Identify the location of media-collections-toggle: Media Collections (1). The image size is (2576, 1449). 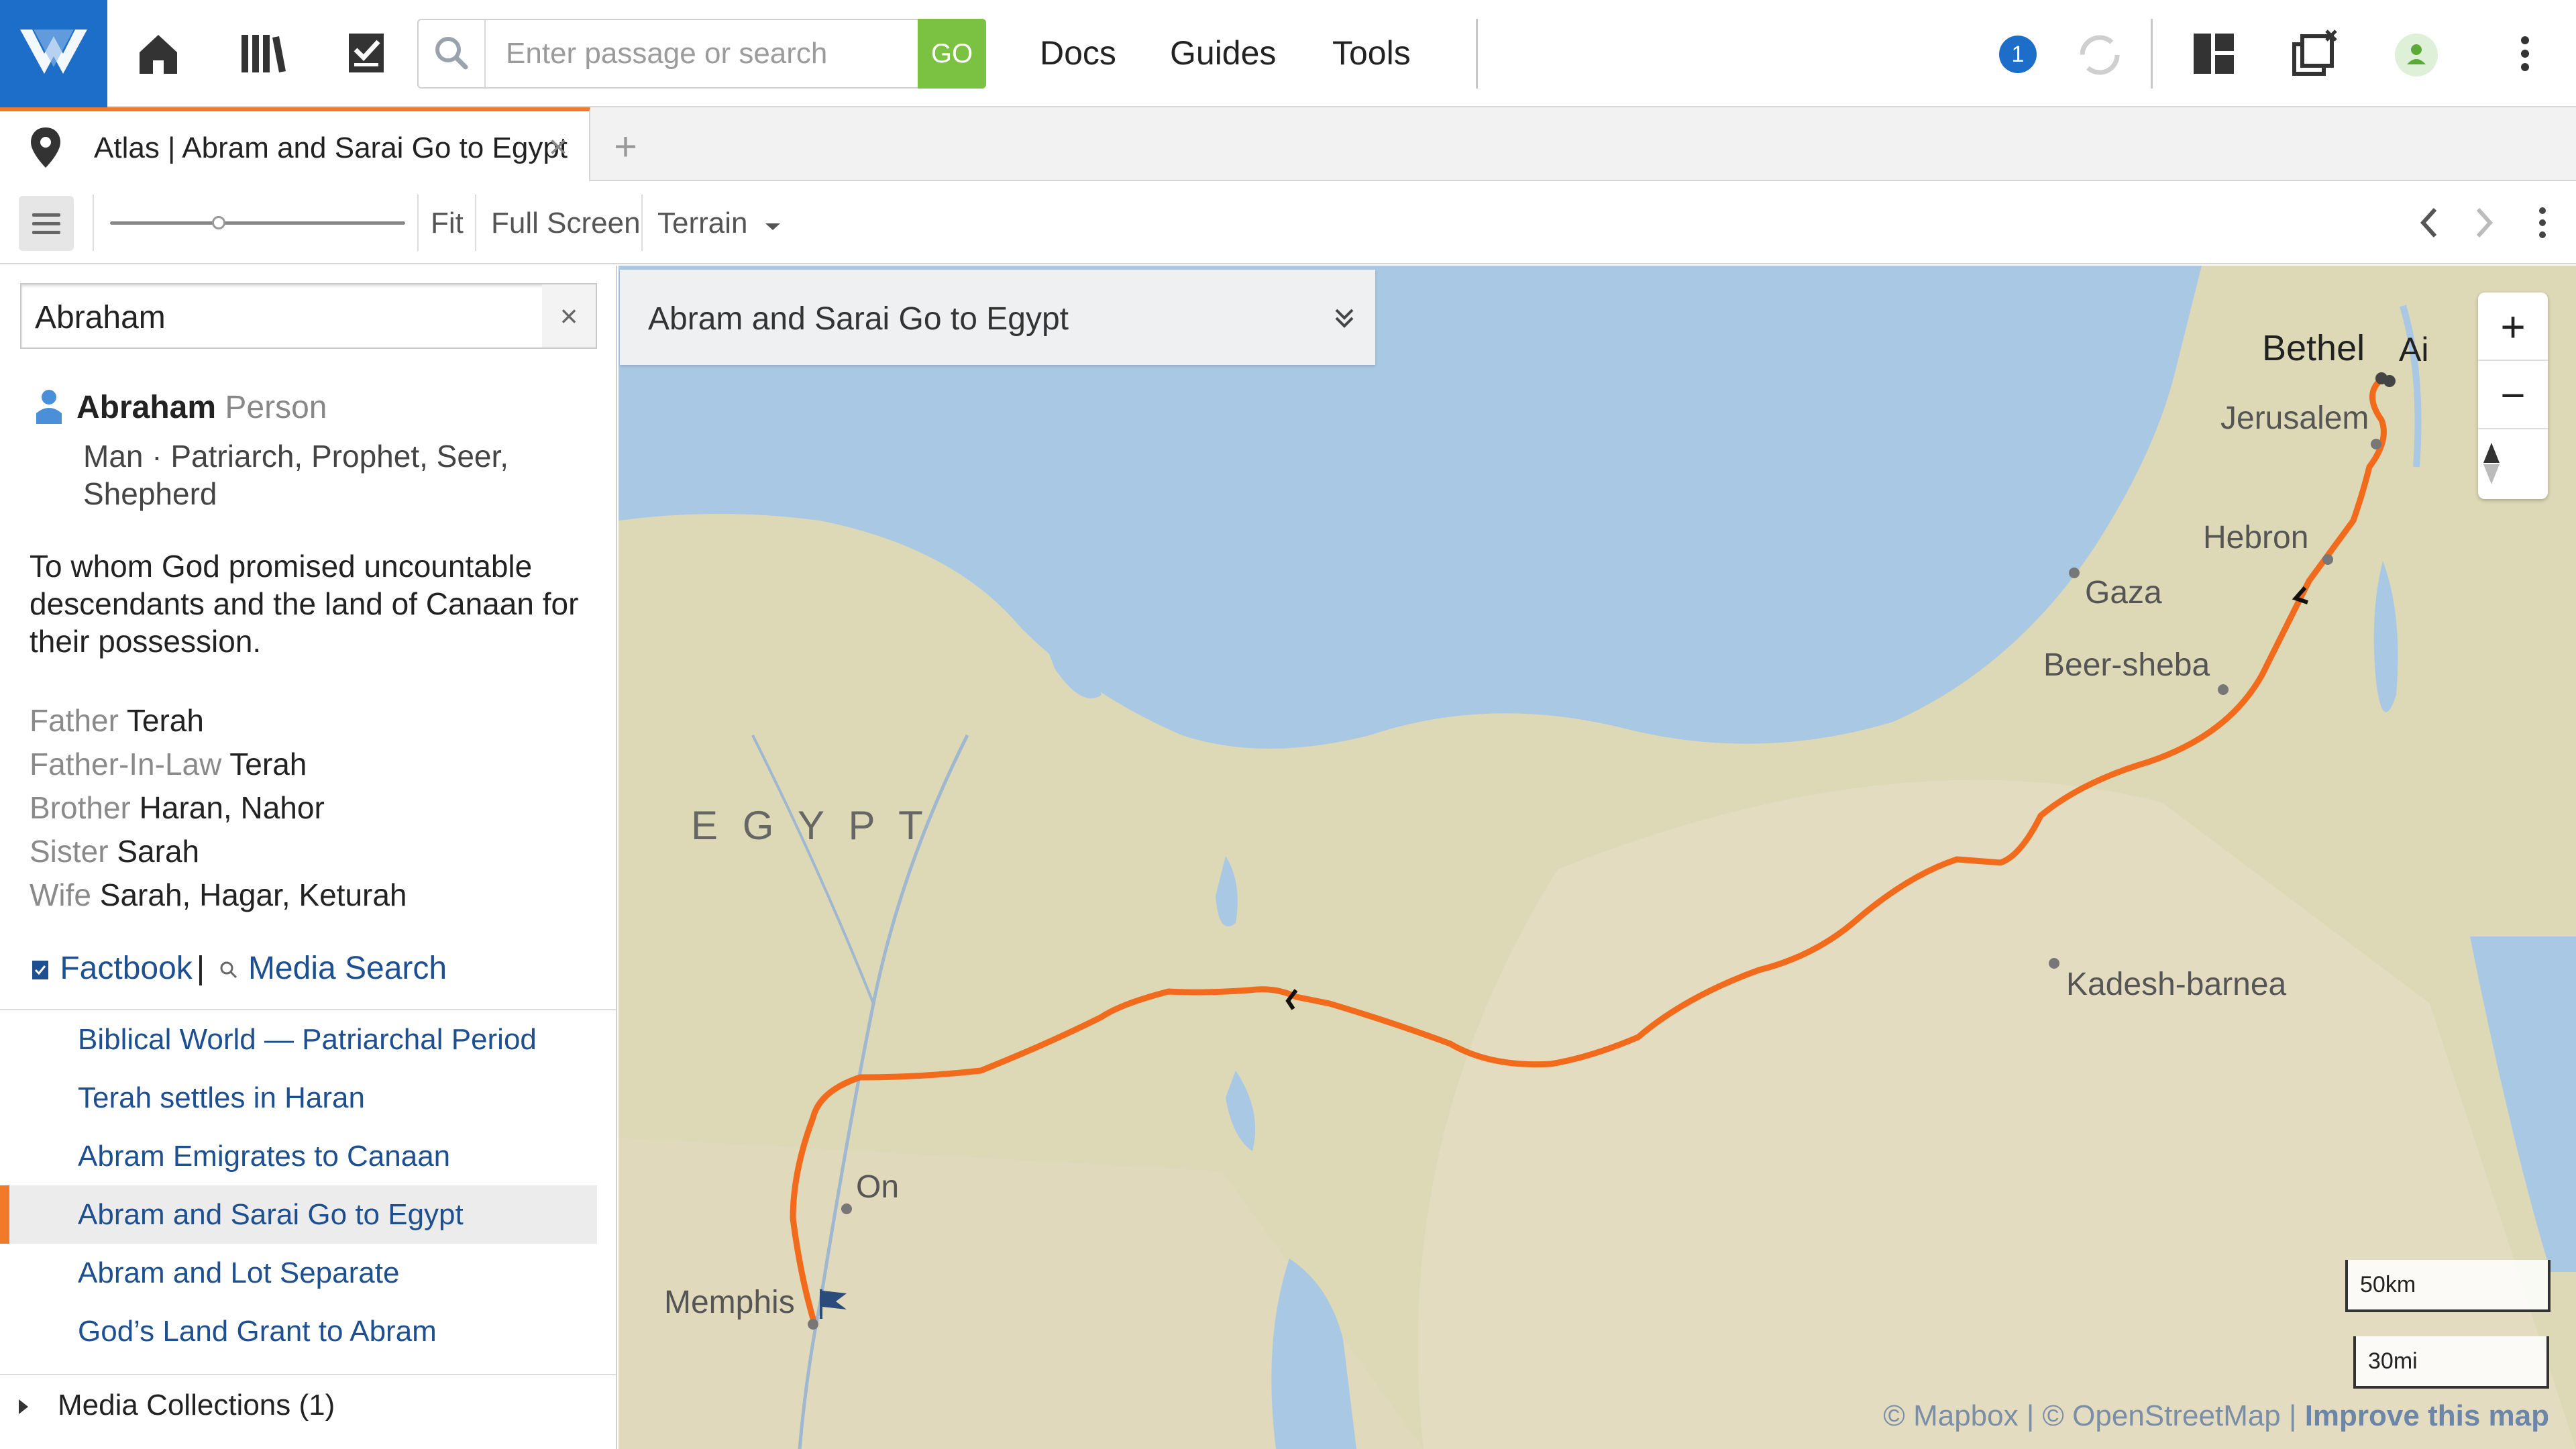
(177, 1405).